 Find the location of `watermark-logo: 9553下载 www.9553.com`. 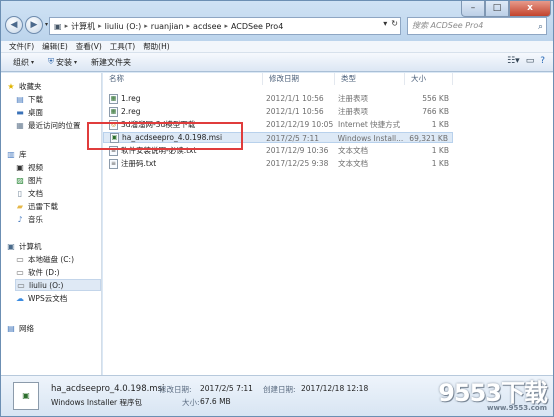

watermark-logo: 9553下载 www.9553.com is located at coordinates (493, 395).